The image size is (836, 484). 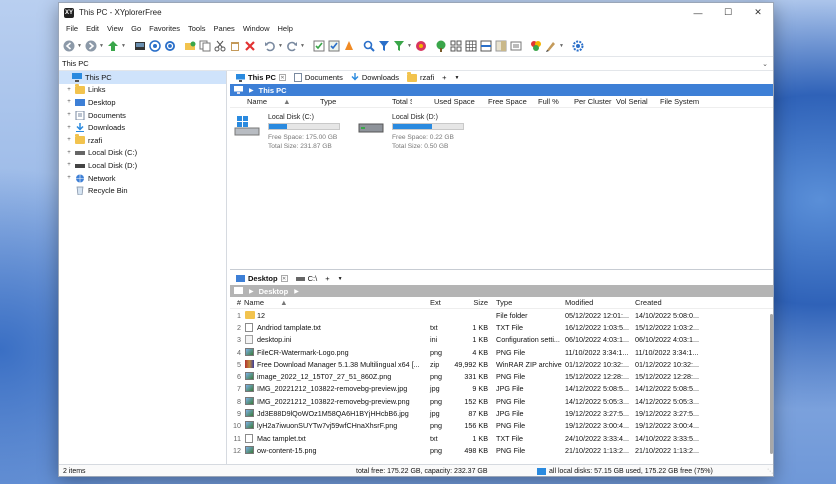 What do you see at coordinates (256, 28) in the screenshot?
I see `menu-window: Window` at bounding box center [256, 28].